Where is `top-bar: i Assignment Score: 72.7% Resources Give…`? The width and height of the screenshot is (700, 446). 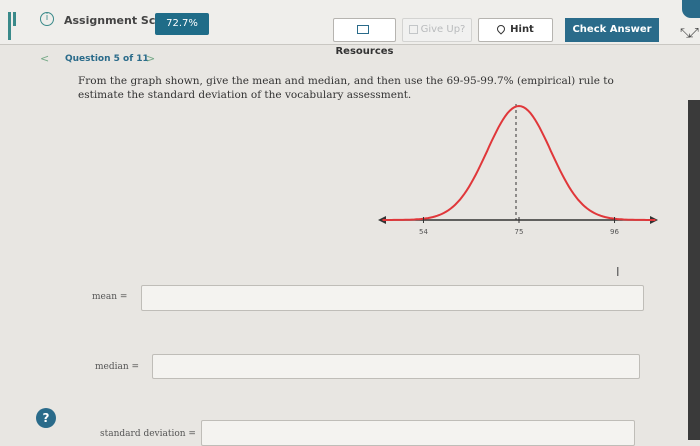
top-bar: i Assignment Score: 72.7% Resources Give… is located at coordinates (350, 28).